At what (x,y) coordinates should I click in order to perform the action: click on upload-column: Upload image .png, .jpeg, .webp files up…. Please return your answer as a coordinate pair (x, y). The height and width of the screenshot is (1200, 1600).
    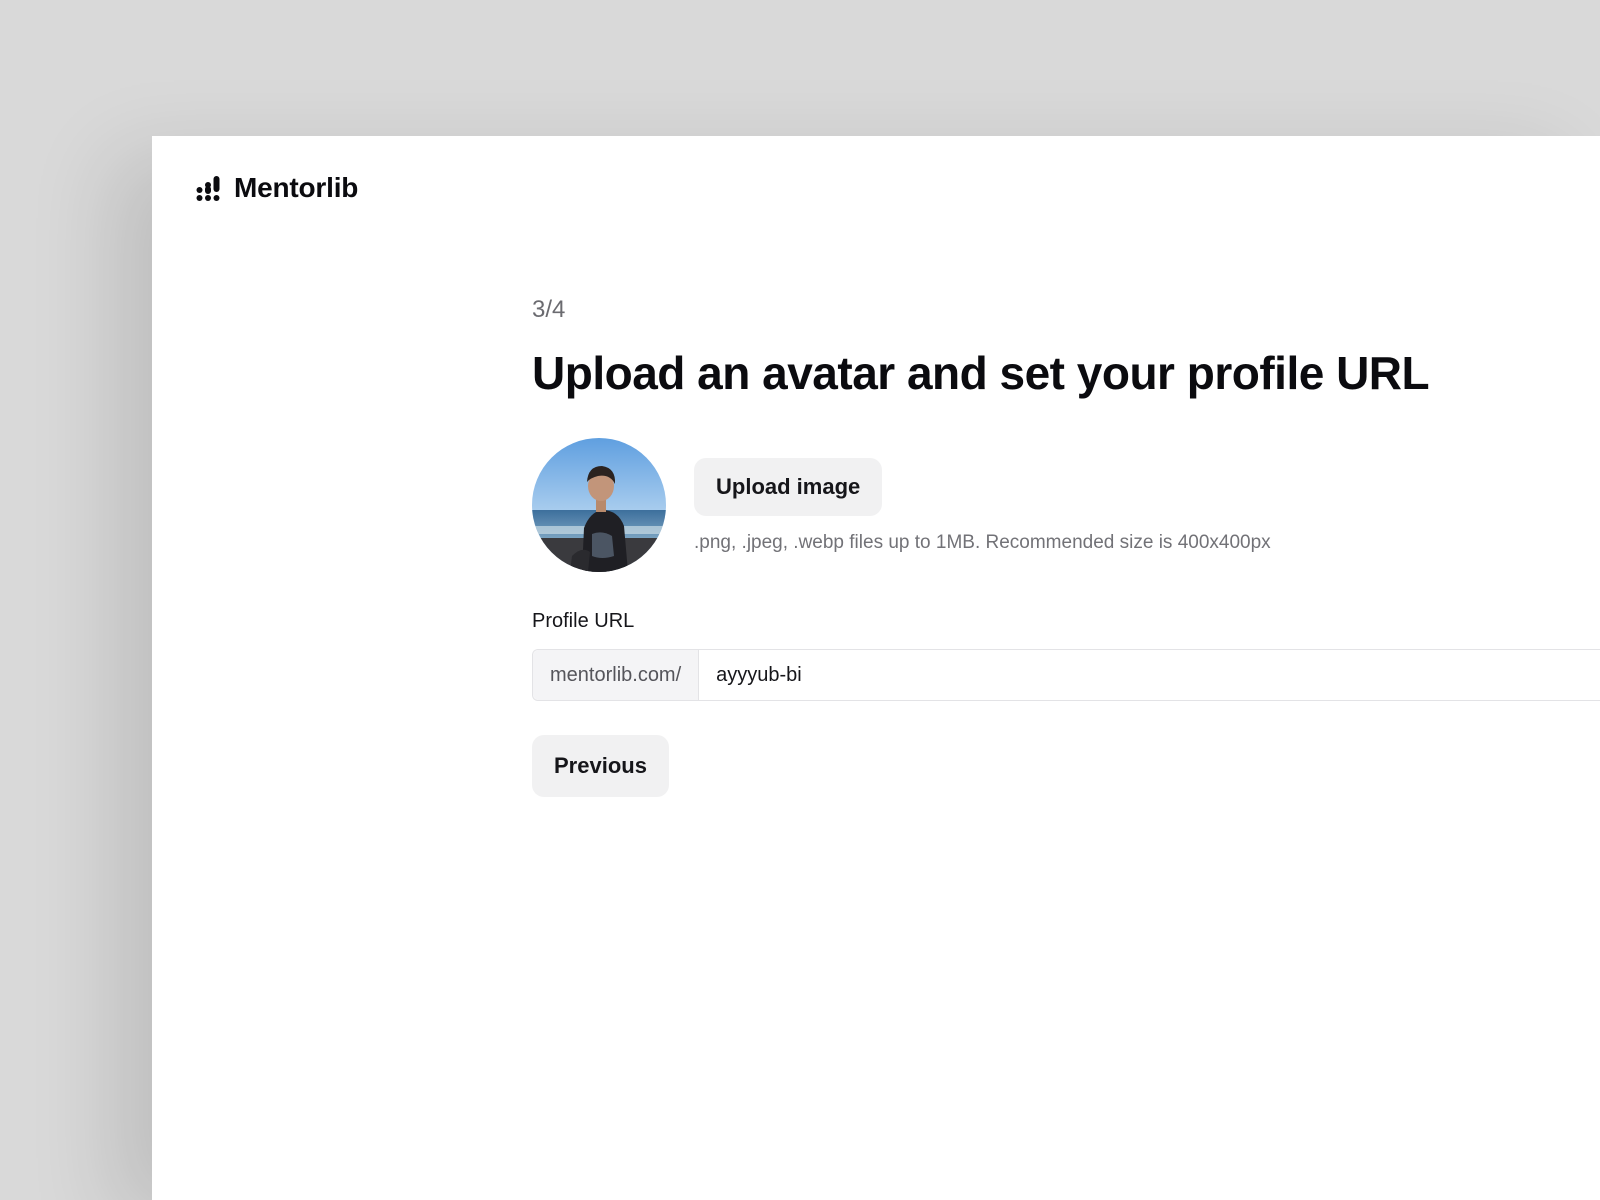
    Looking at the image, I should click on (982, 496).